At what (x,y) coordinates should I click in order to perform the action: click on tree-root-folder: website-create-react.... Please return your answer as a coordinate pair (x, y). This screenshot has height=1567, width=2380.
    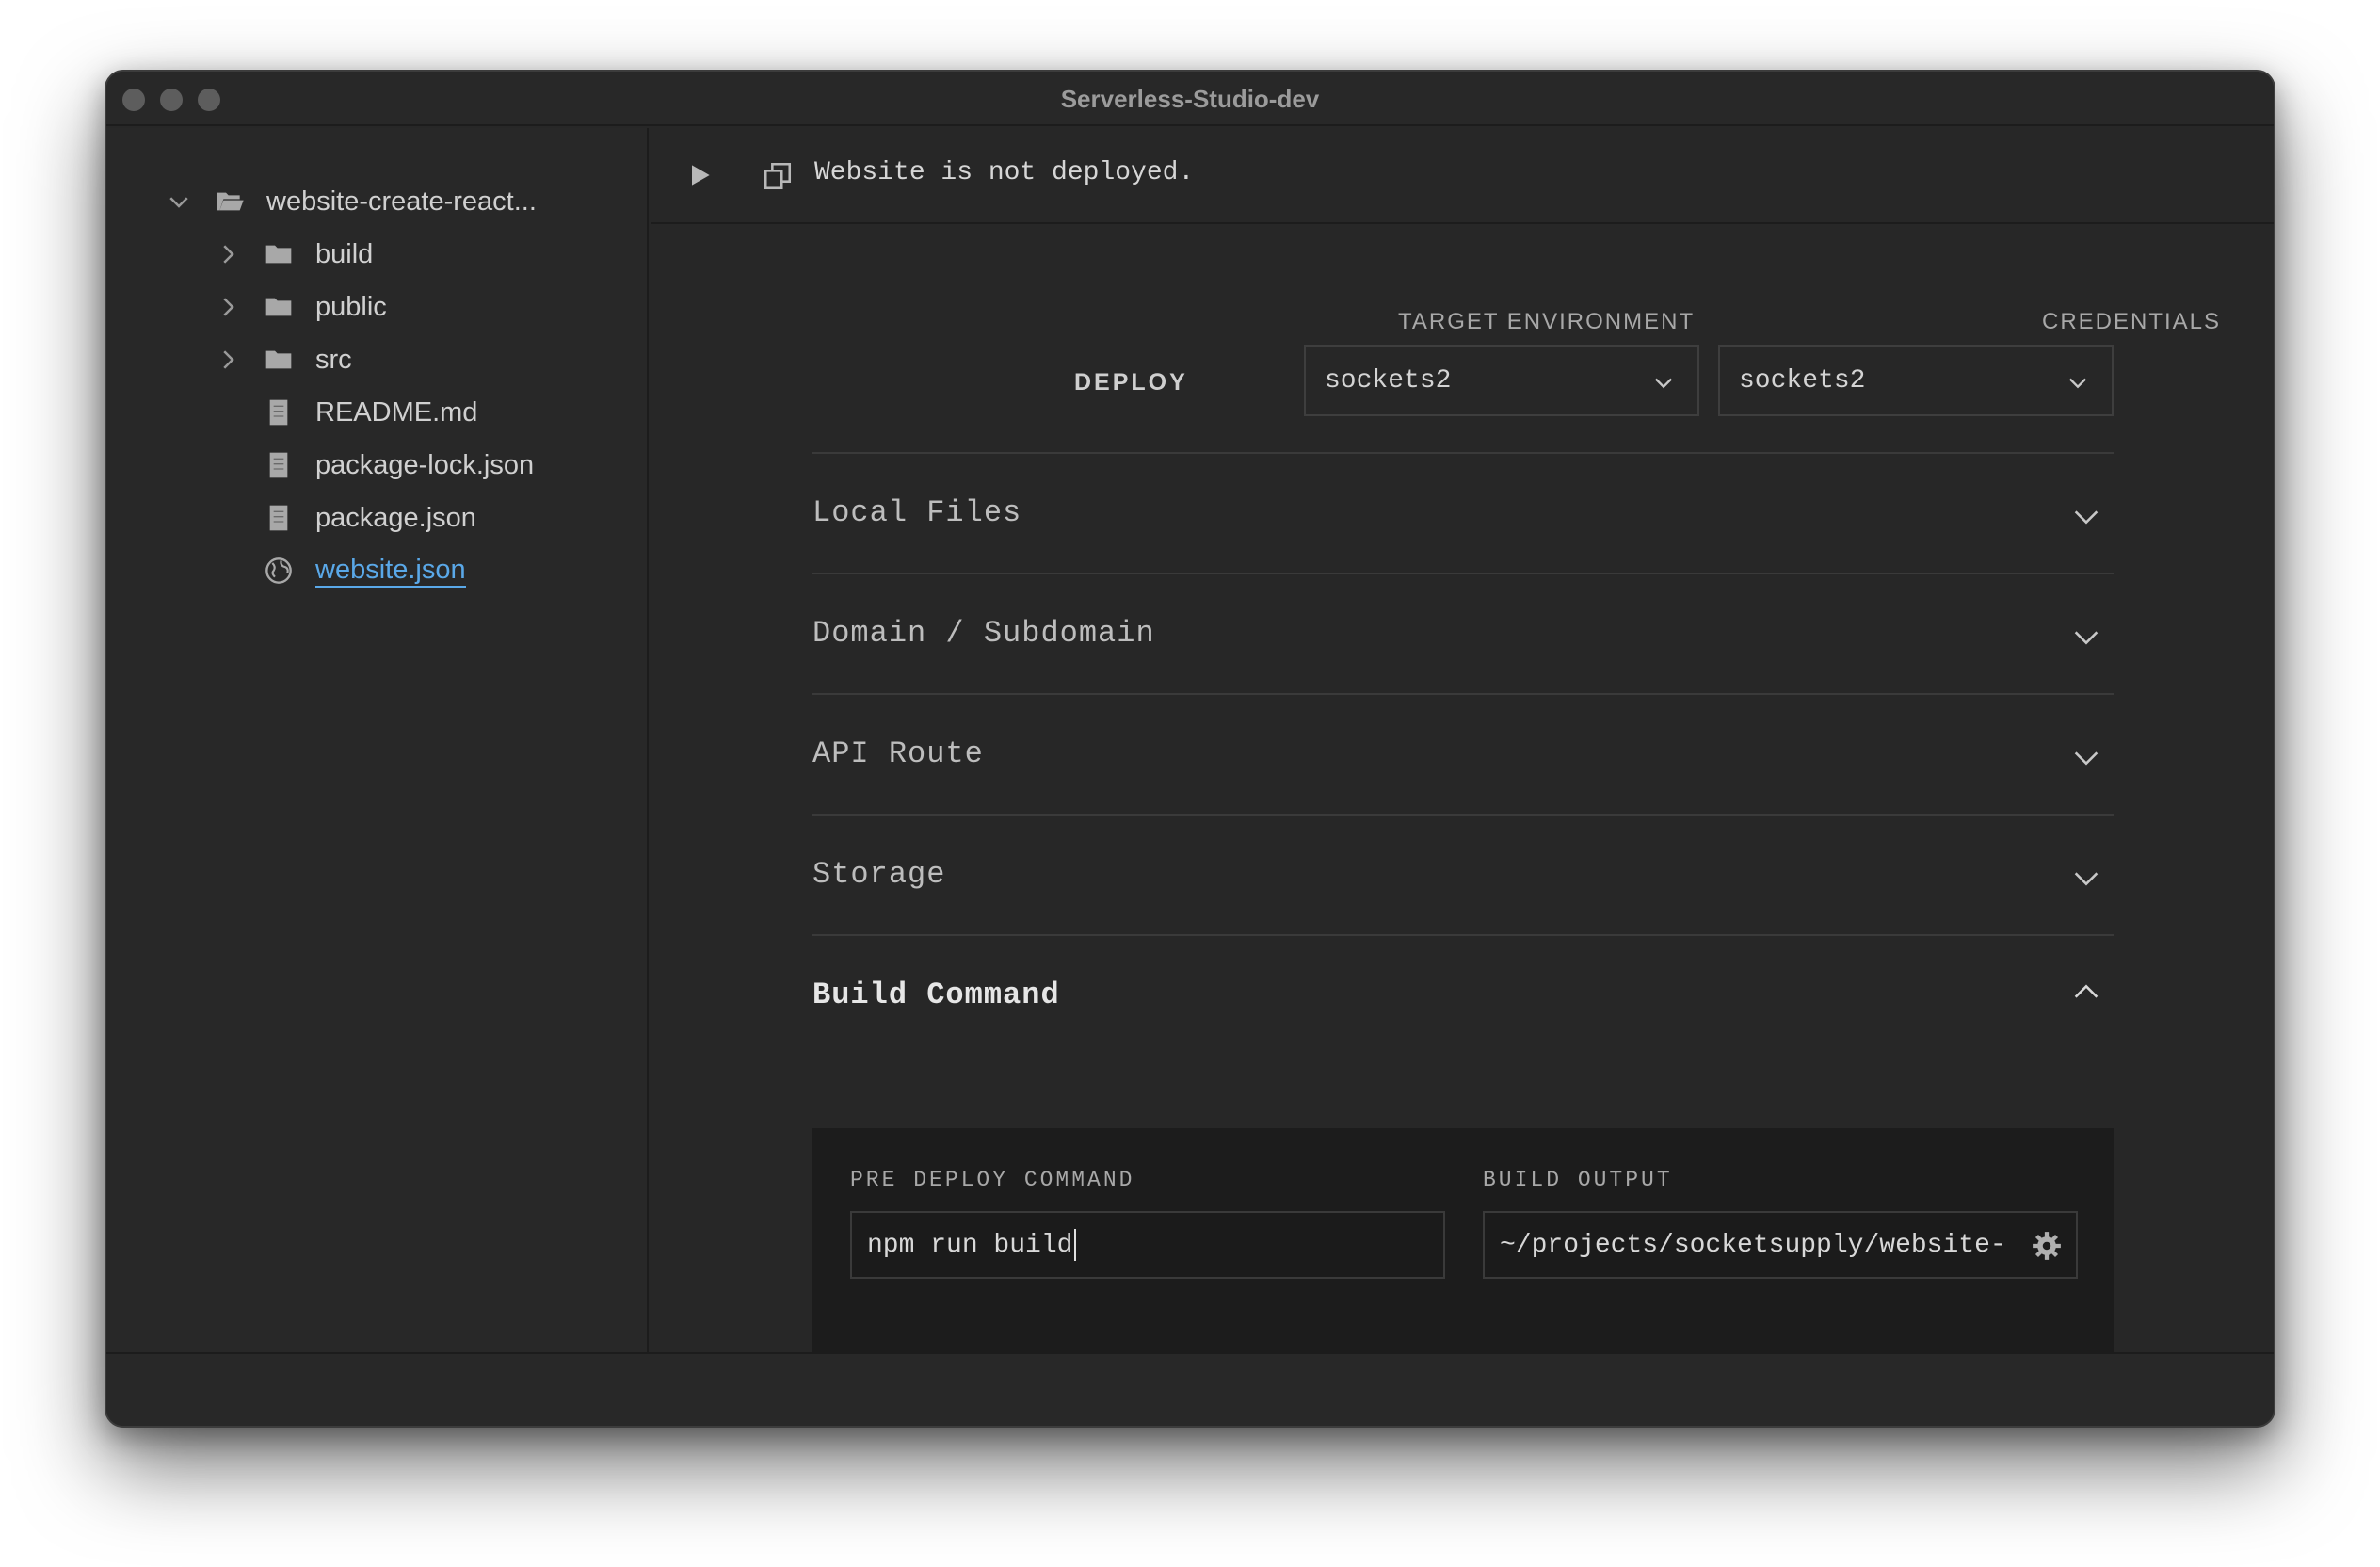
    Looking at the image, I should click on (351, 201).